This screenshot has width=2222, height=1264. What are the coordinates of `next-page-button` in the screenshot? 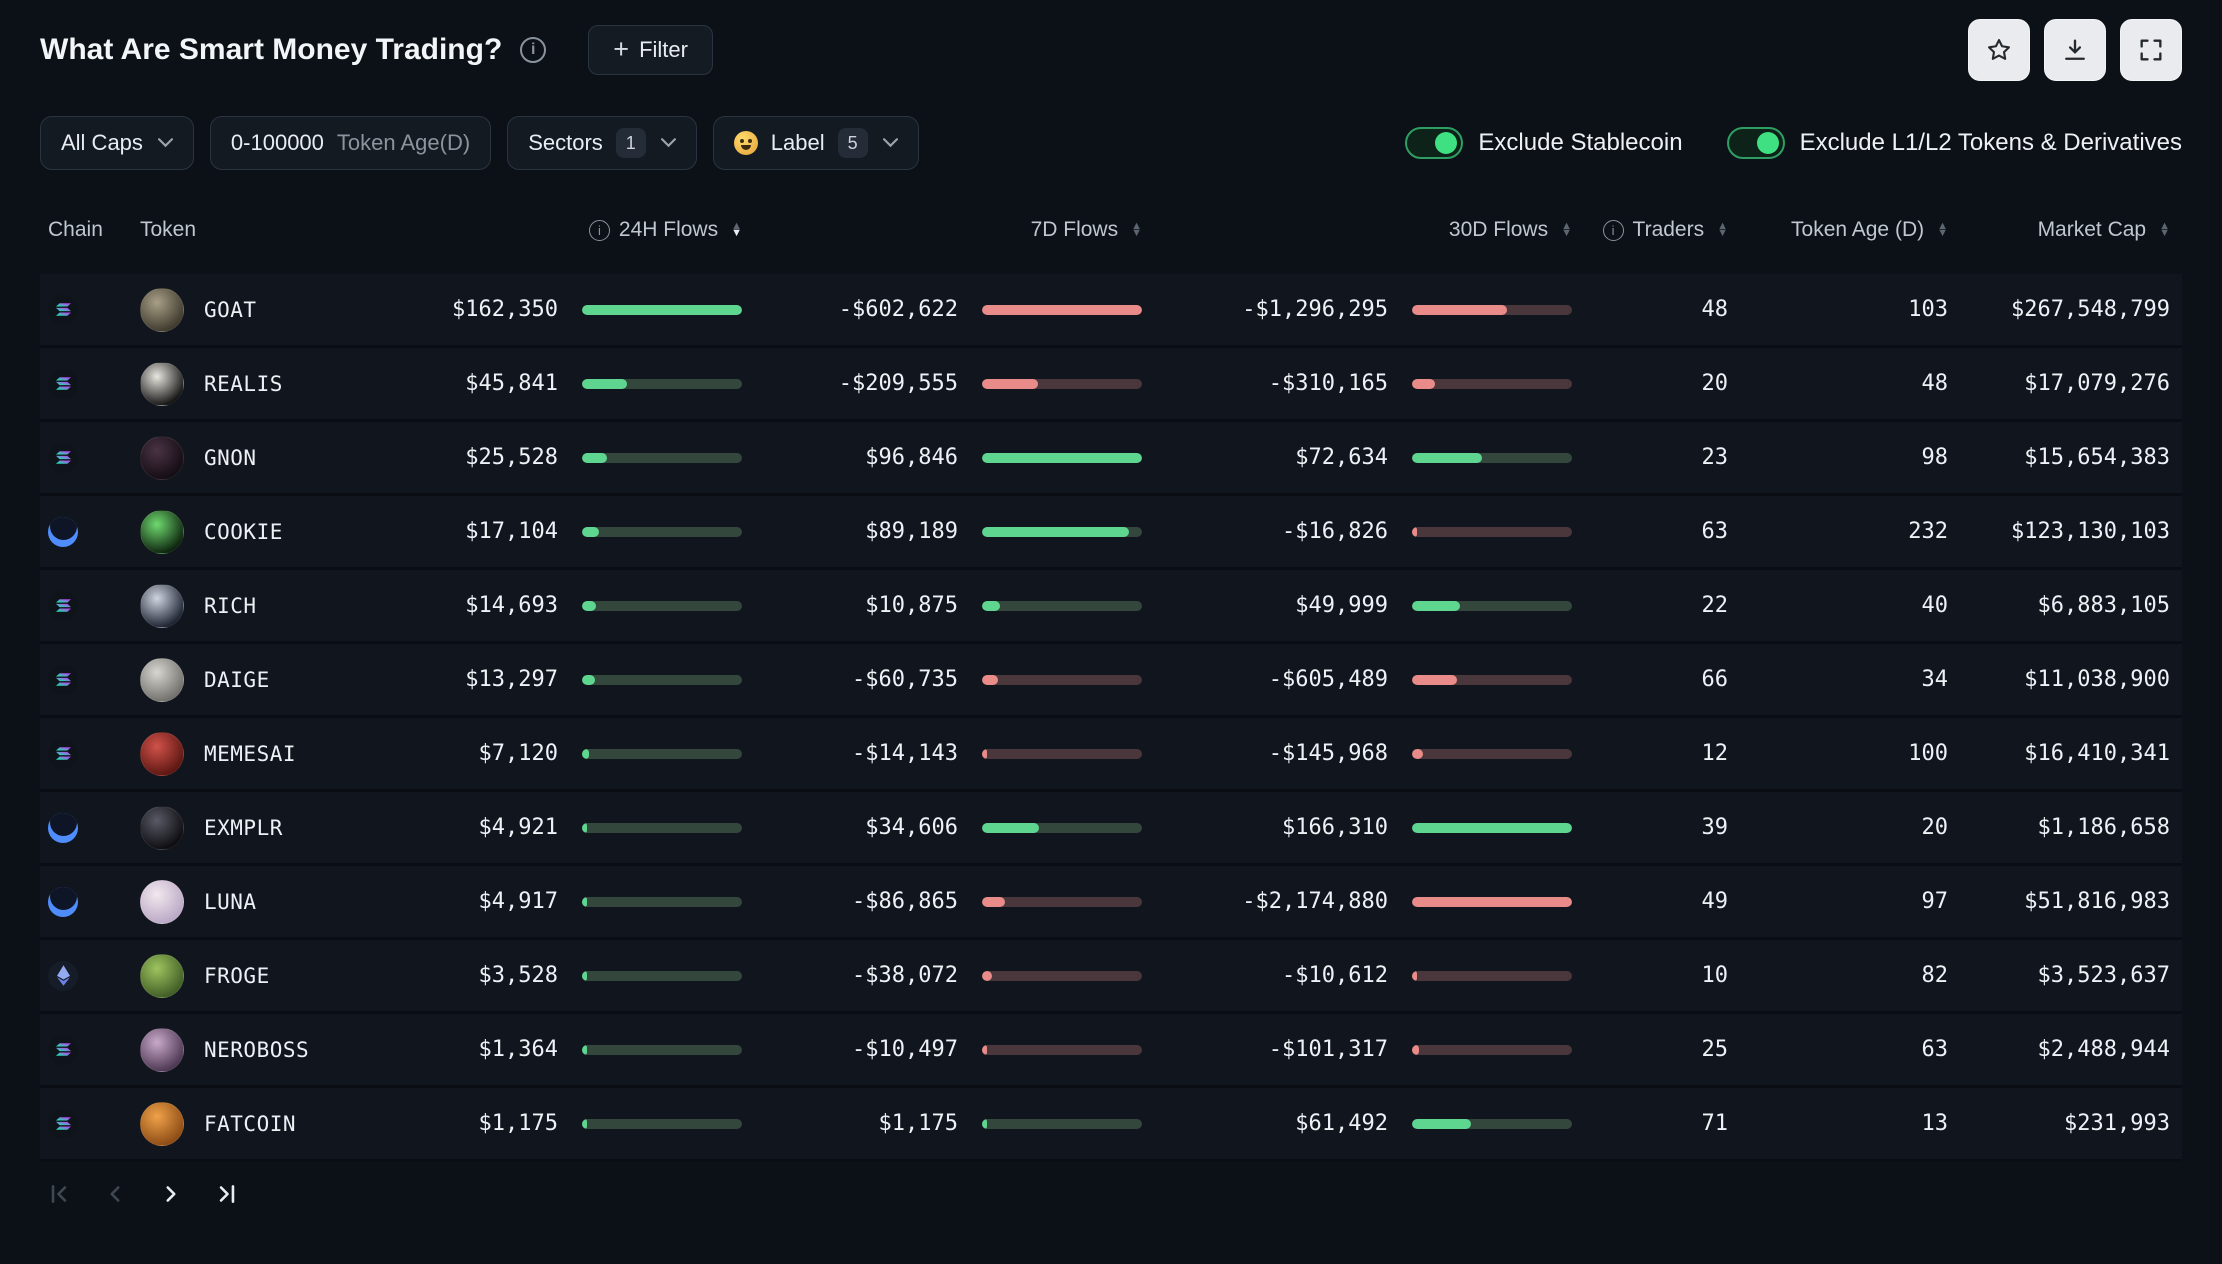 It's located at (171, 1194).